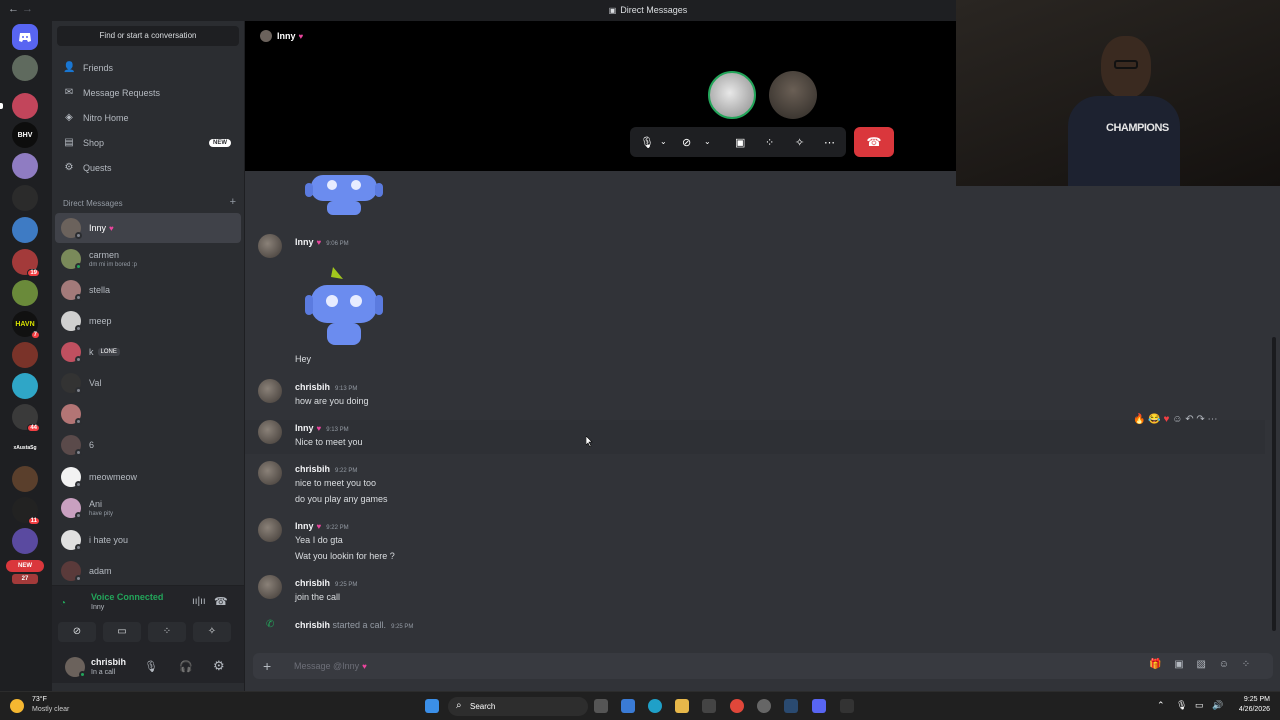 This screenshot has height=720, width=1280. What do you see at coordinates (769, 142) in the screenshot?
I see `activities-icon: ⁘` at bounding box center [769, 142].